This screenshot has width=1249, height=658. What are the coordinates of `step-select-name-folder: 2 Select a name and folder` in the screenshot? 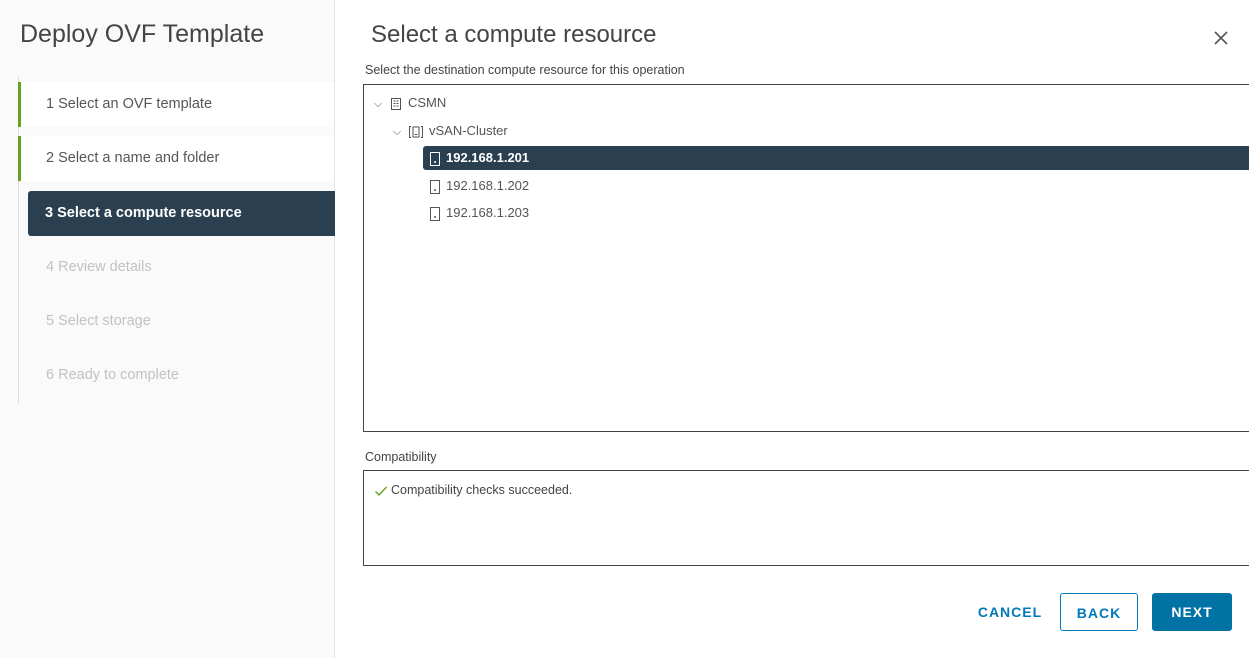 It's located at (176, 158).